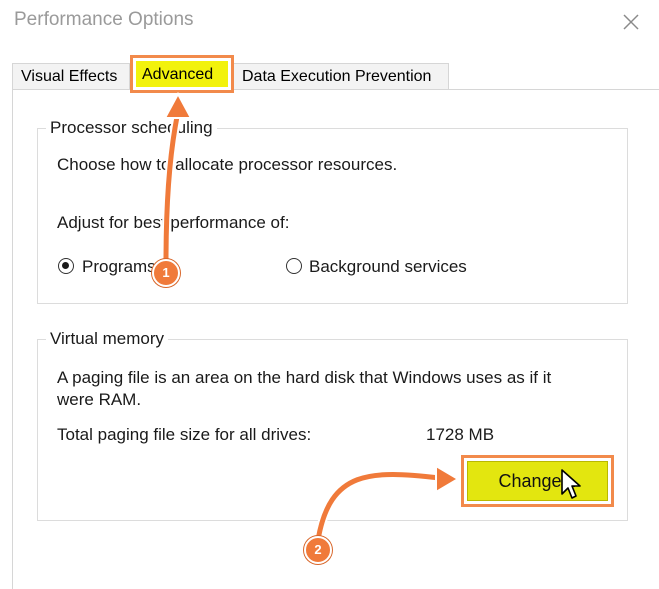 The width and height of the screenshot is (659, 589). I want to click on adjust-label: Adjust for best performance of:, so click(173, 222).